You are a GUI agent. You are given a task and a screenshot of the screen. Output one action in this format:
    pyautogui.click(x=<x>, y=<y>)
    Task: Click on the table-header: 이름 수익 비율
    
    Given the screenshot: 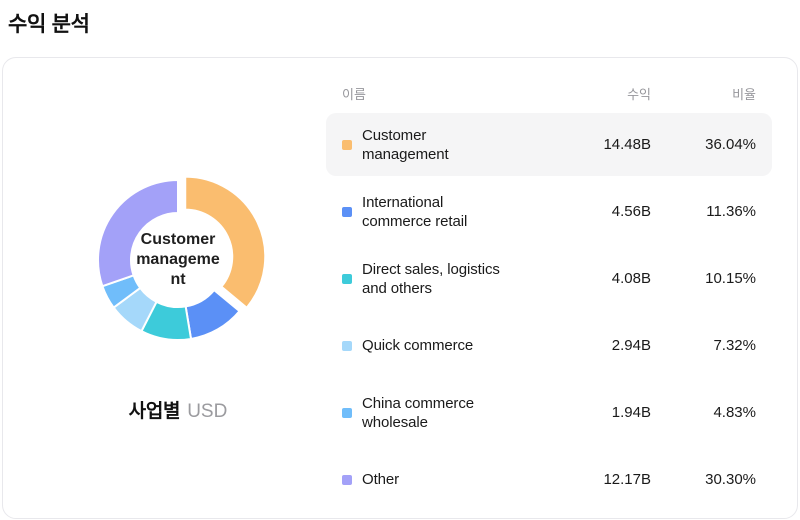 What is the action you would take?
    pyautogui.click(x=549, y=93)
    